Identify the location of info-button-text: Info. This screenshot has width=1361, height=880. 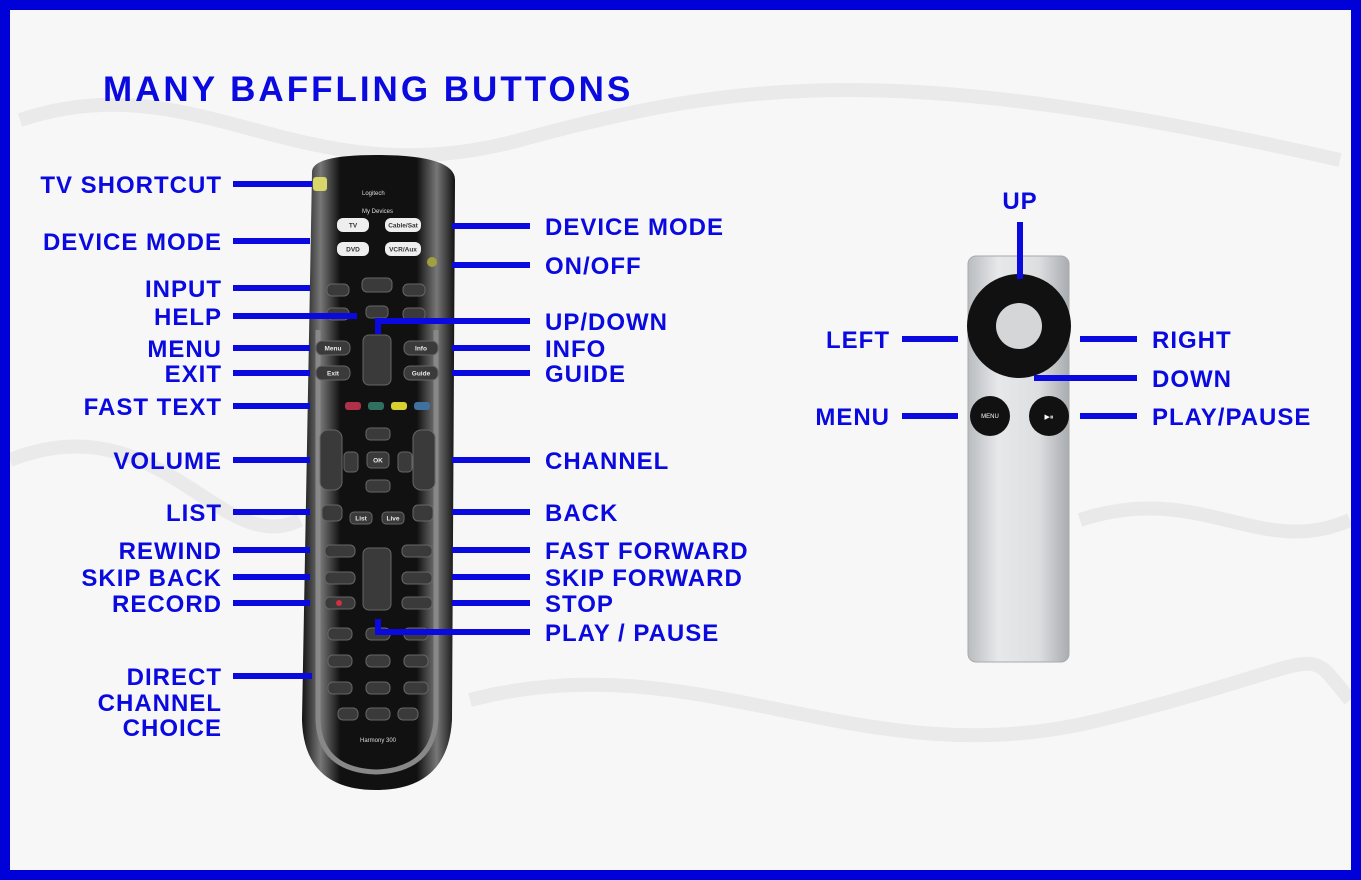
(421, 349).